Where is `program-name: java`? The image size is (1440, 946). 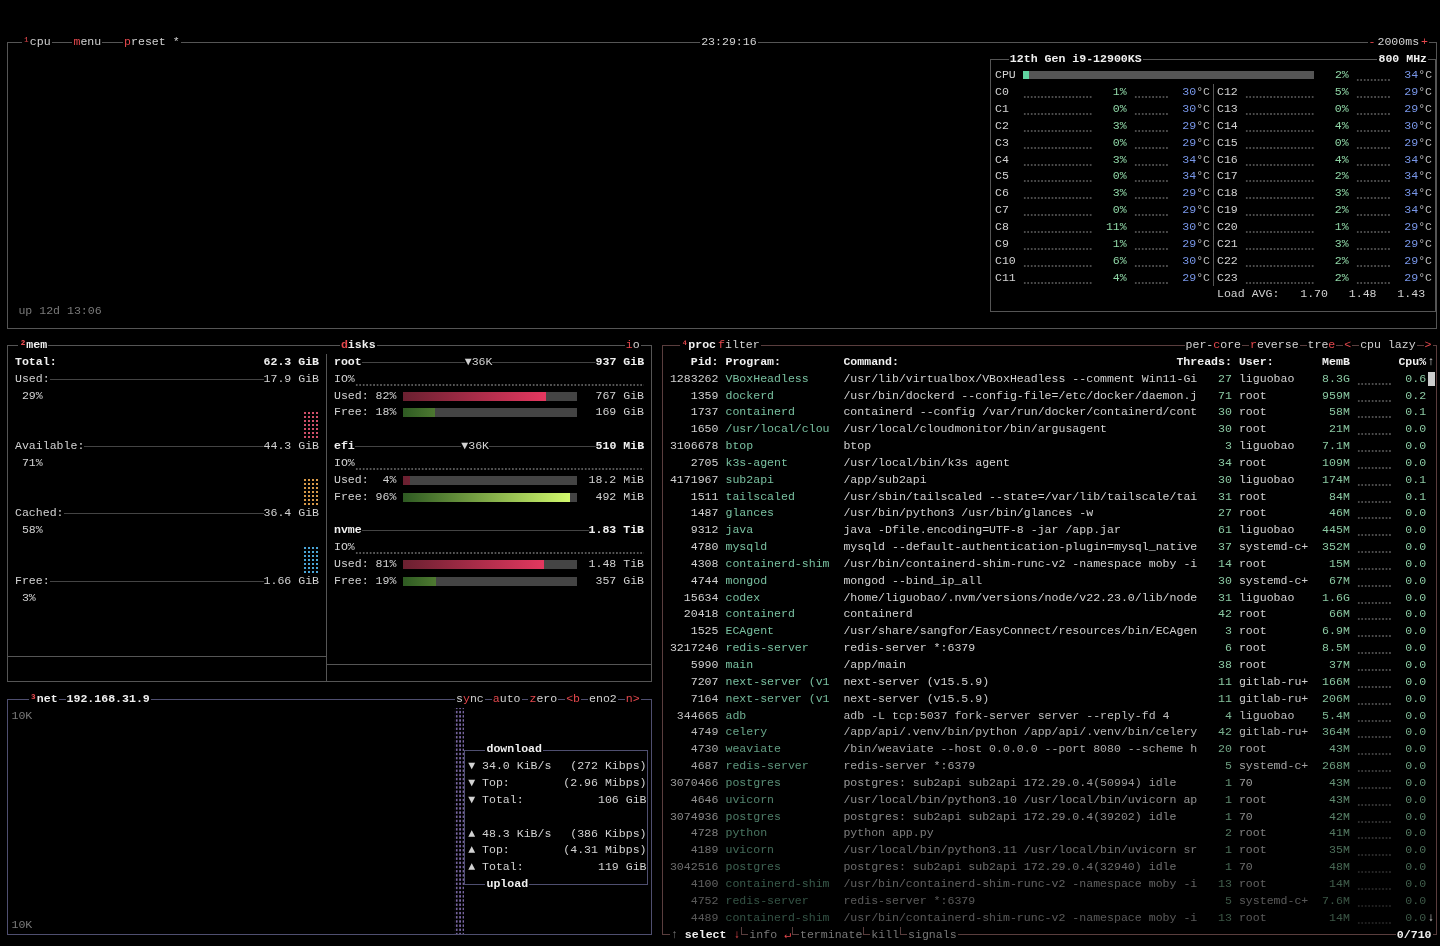
program-name: java is located at coordinates (739, 530).